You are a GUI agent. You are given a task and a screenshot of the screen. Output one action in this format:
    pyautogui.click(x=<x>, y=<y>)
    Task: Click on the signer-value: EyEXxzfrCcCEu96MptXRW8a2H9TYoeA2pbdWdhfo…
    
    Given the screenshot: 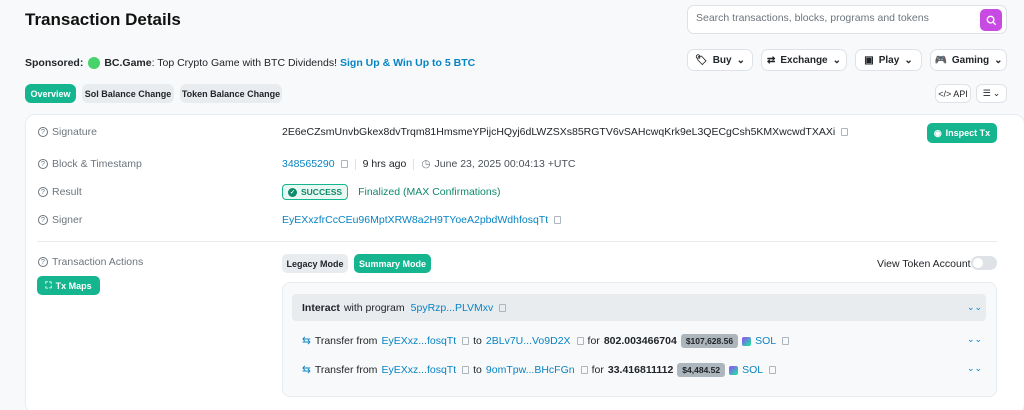 What is the action you would take?
    pyautogui.click(x=422, y=220)
    